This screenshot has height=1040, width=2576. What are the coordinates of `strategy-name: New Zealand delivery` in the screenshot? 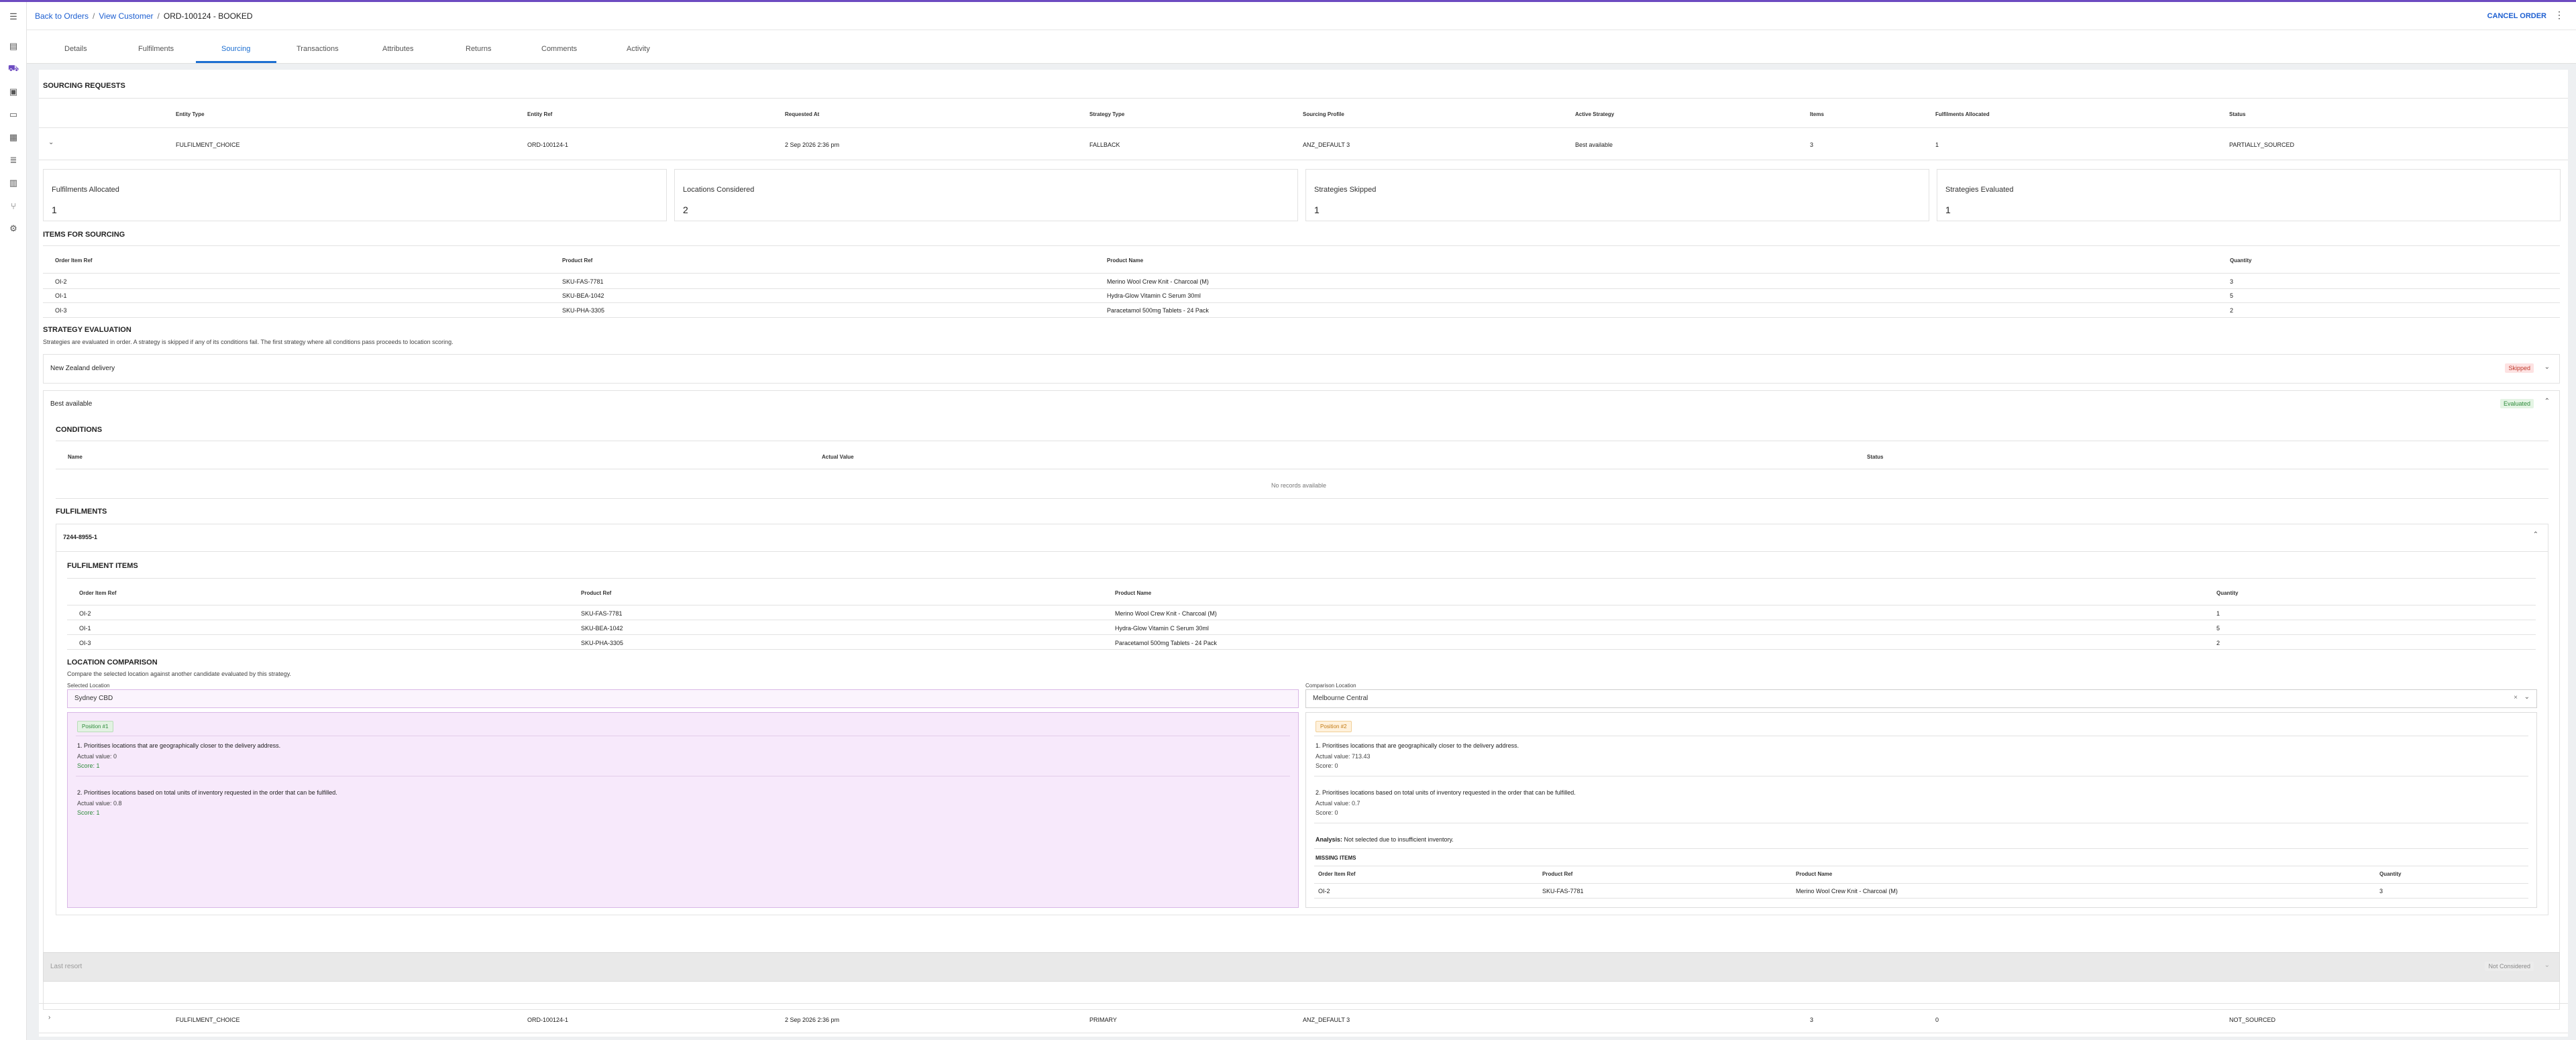 It's located at (82, 369).